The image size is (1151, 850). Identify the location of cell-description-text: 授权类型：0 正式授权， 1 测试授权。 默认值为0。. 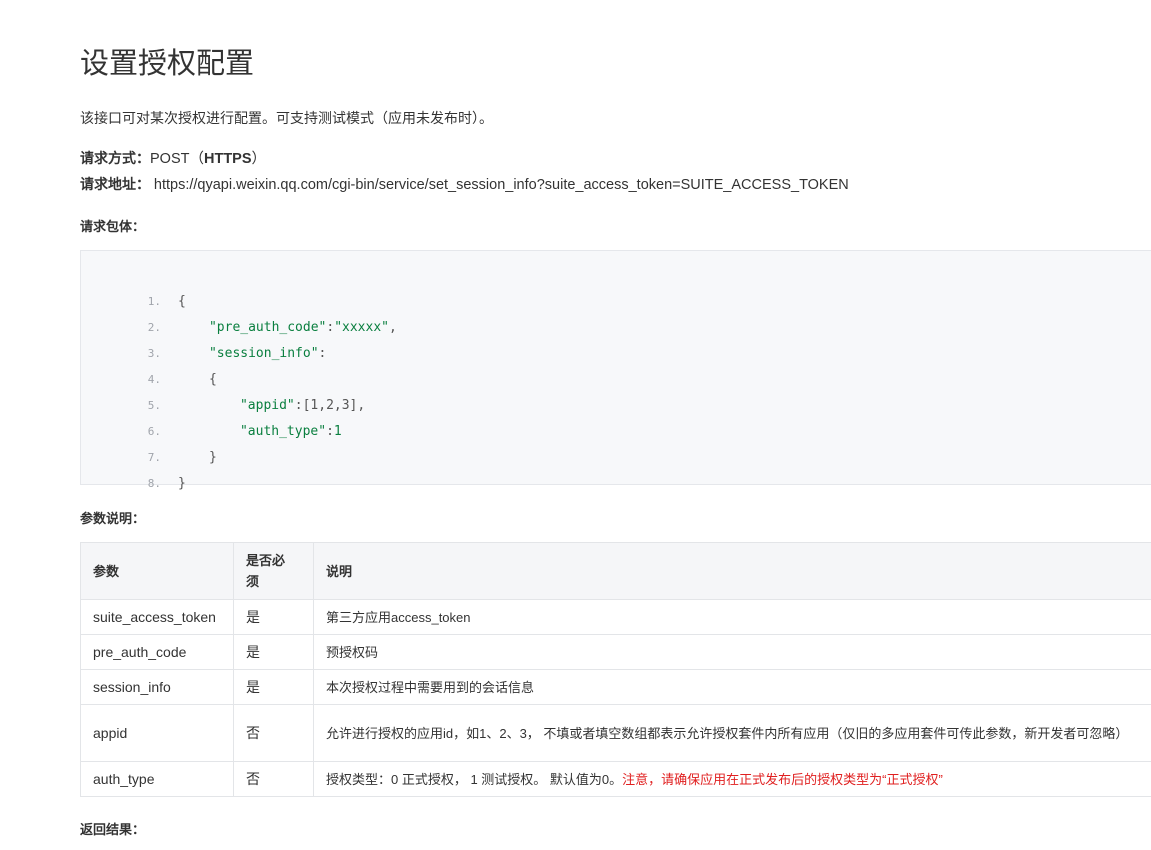
(474, 779).